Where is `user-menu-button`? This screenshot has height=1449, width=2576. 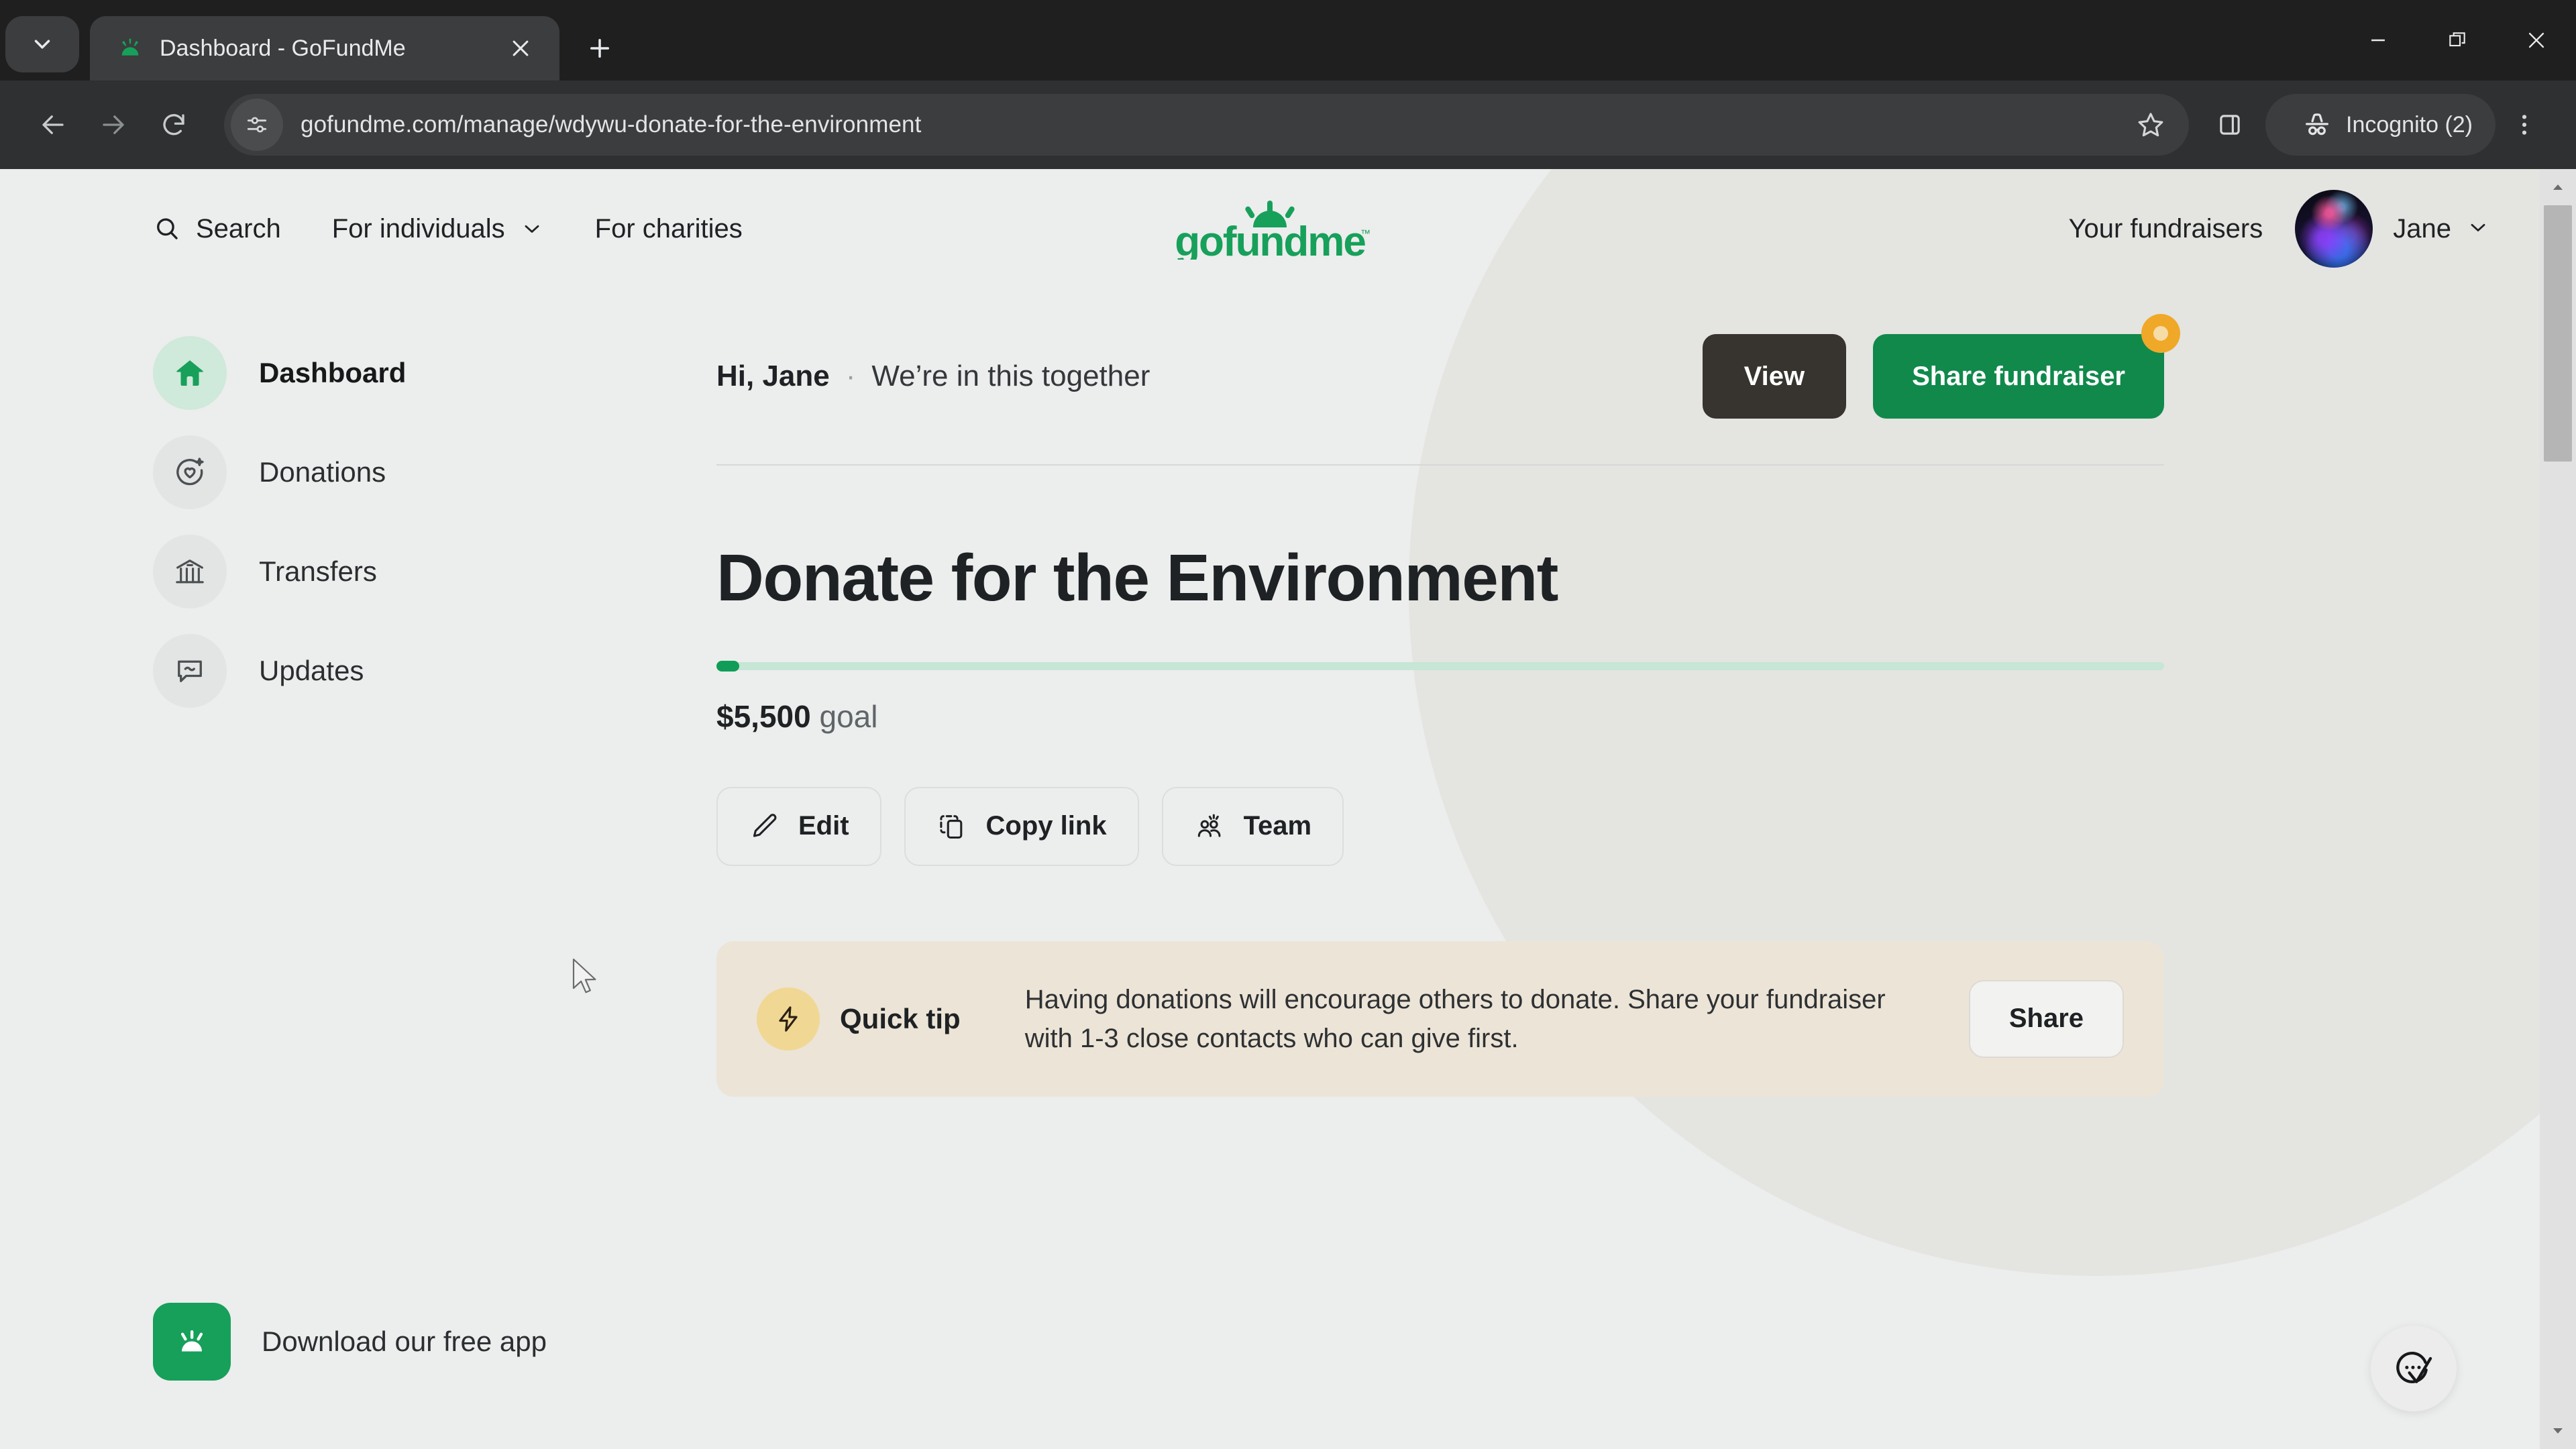
user-menu-button is located at coordinates (2478, 229).